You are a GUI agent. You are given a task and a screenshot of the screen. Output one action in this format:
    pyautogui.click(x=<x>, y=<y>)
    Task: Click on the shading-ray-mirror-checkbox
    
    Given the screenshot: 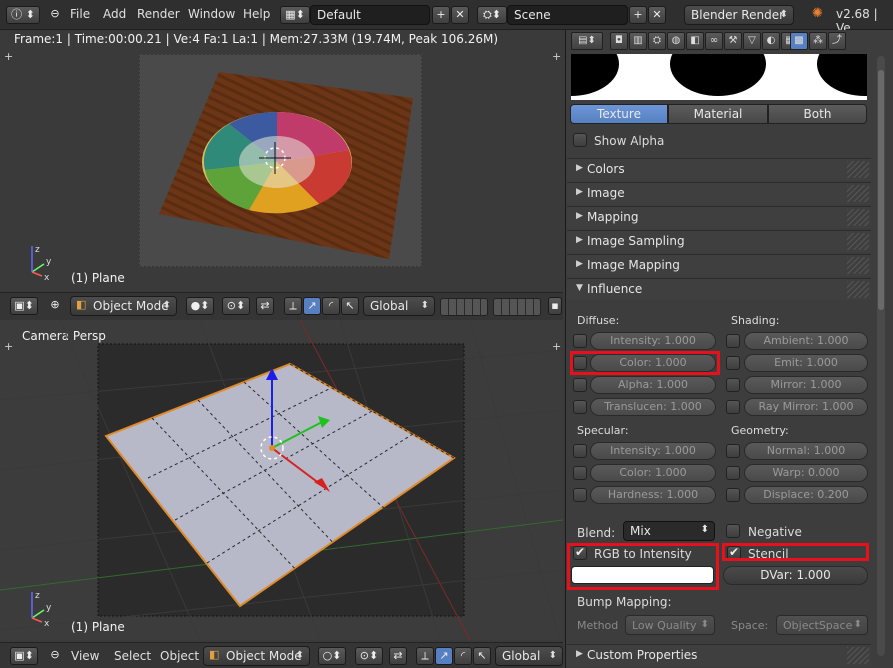 What is the action you would take?
    pyautogui.click(x=733, y=407)
    